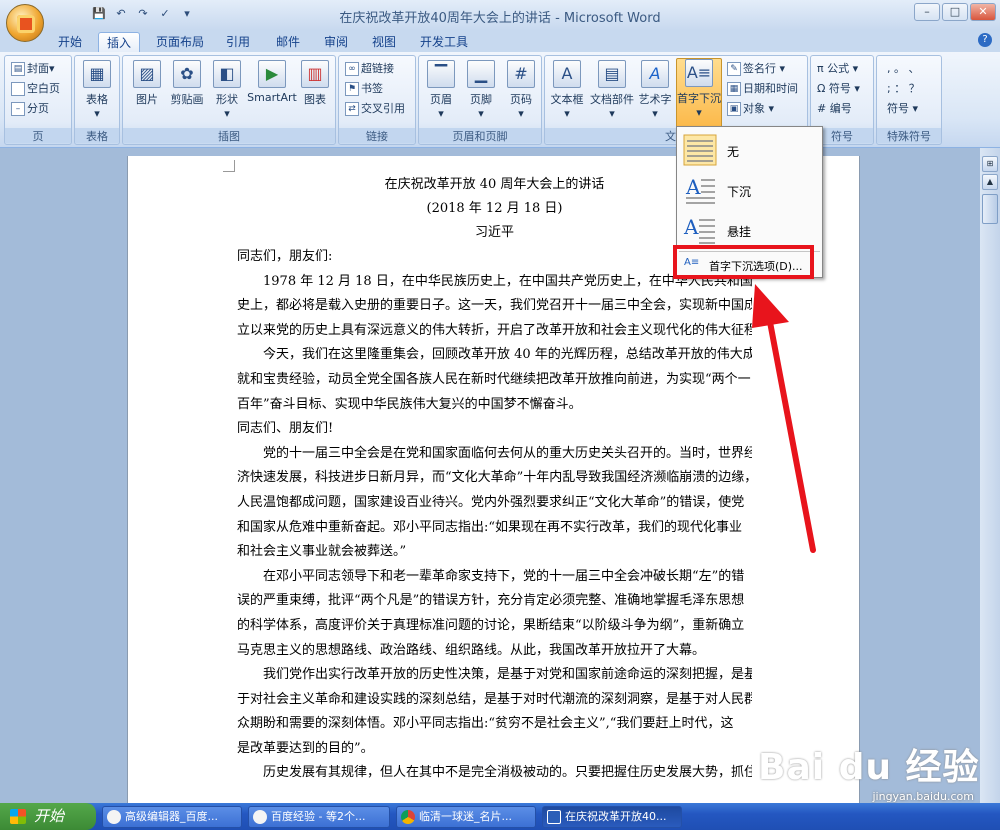 The height and width of the screenshot is (830, 1000). Describe the element at coordinates (322, 552) in the screenshot. I see `body-line: 和社会主义事业就会被葬送。”` at that location.